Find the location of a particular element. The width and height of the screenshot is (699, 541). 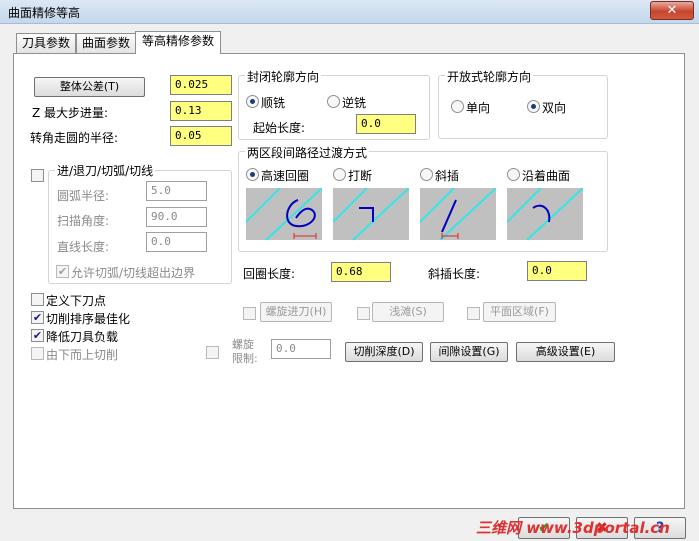

flat-area-button: 平面区域(F) is located at coordinates (519, 312).